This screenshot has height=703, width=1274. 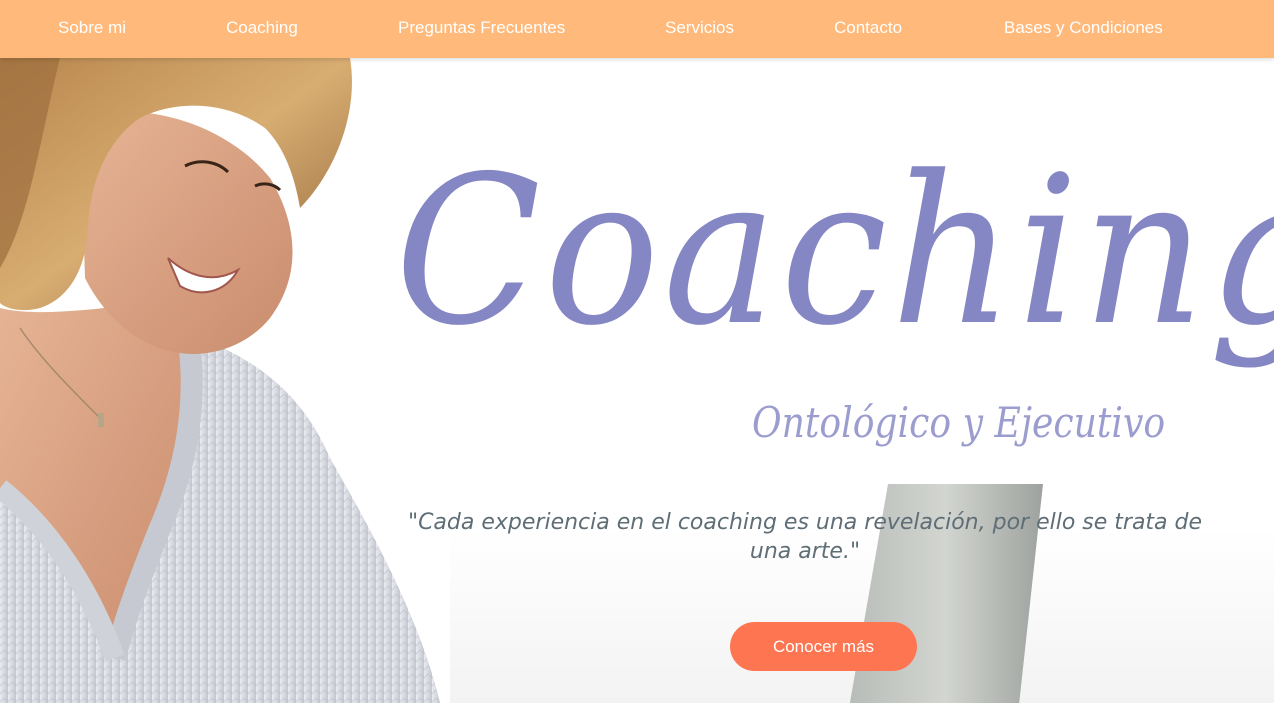 What do you see at coordinates (959, 422) in the screenshot?
I see `hero-subtitle: Ontológico y Ejecutivo` at bounding box center [959, 422].